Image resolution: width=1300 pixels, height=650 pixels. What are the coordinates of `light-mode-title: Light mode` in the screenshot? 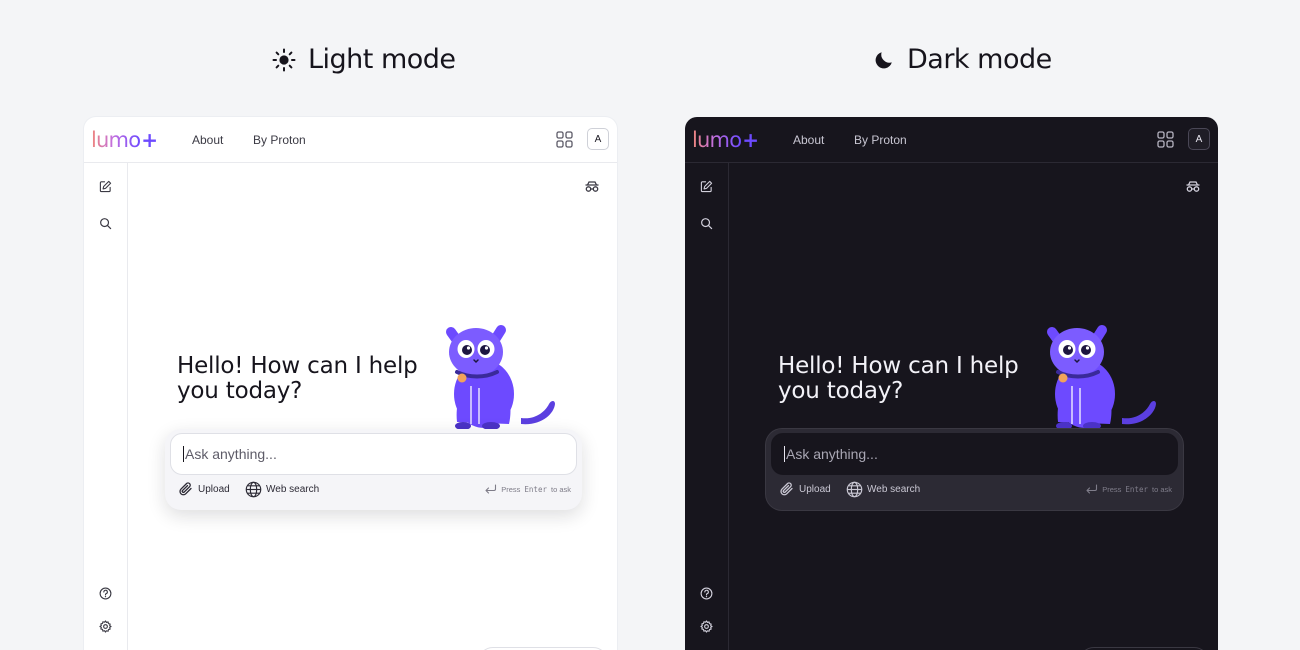 It's located at (382, 59).